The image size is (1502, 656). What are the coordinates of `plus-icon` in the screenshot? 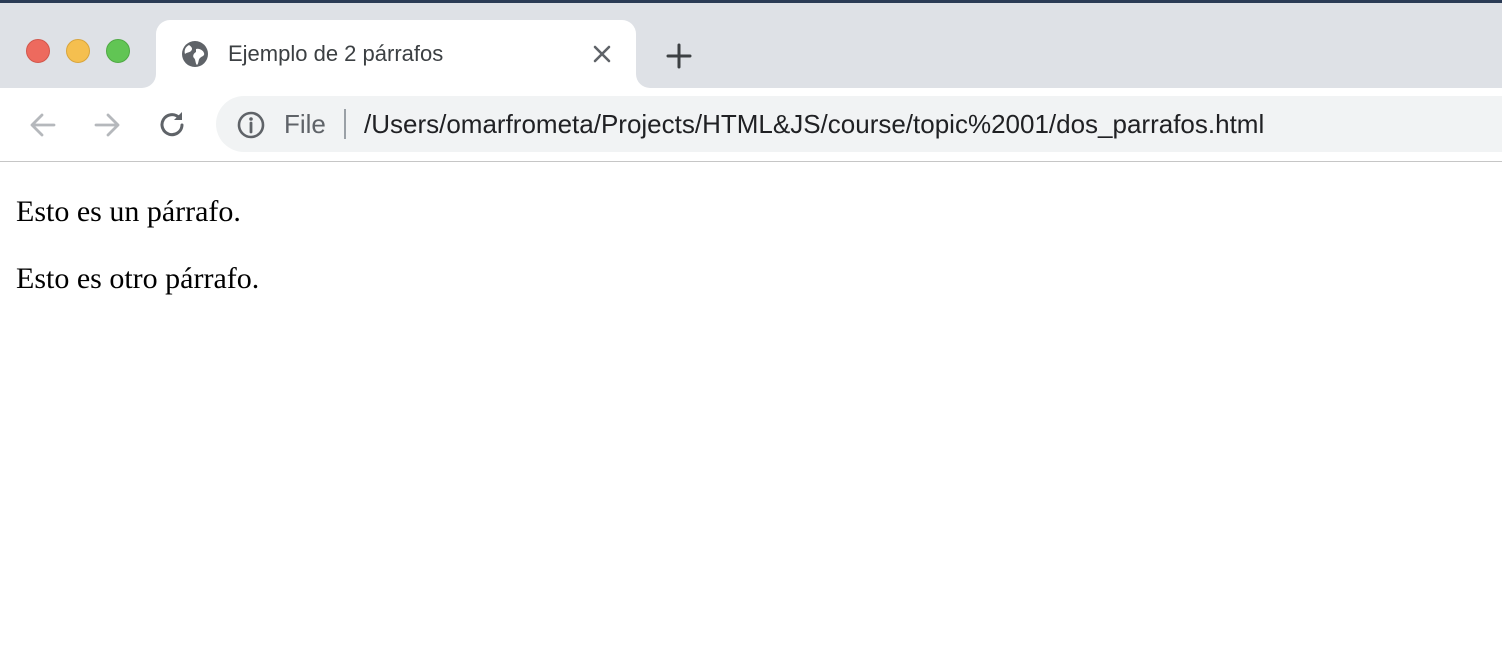 It's located at (679, 56).